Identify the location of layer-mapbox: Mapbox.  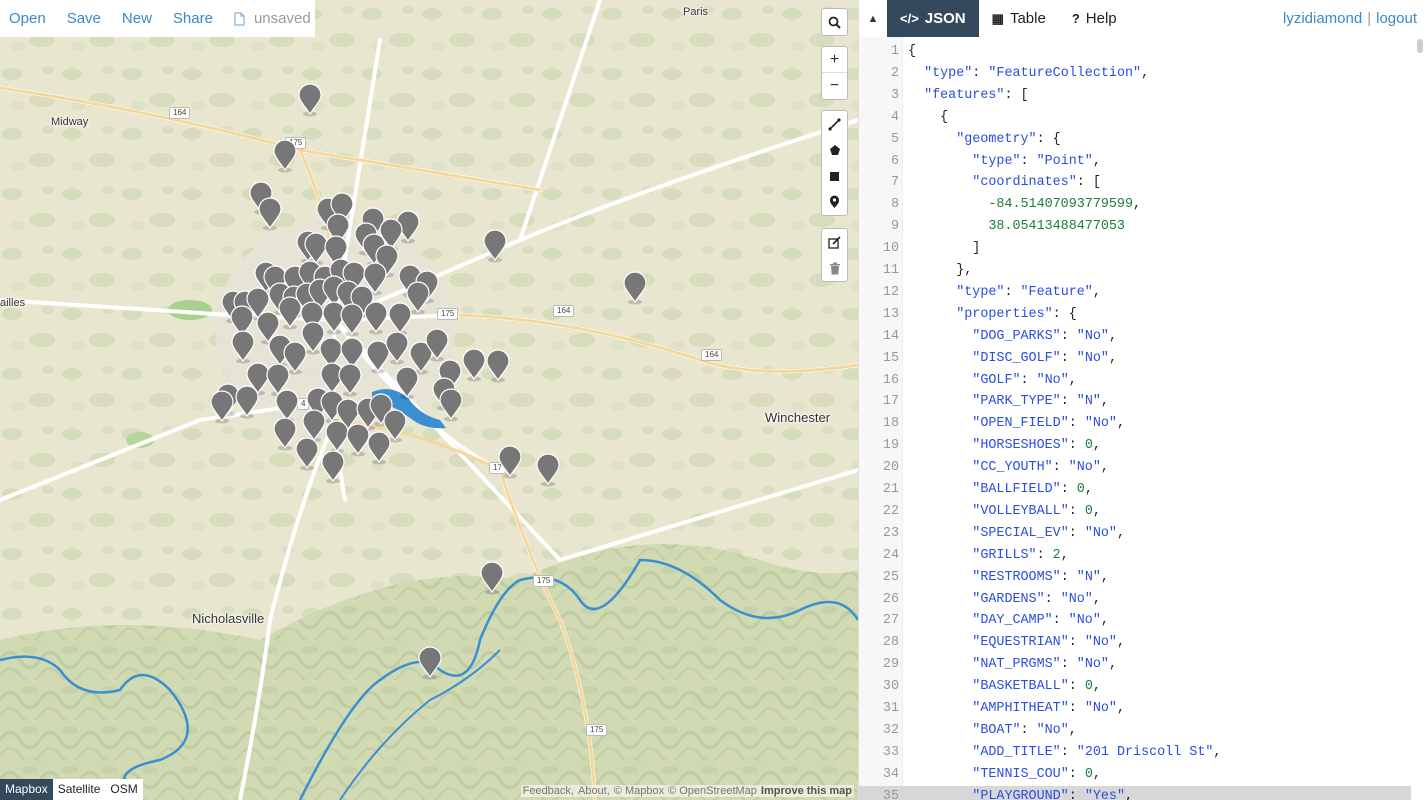
(26, 789).